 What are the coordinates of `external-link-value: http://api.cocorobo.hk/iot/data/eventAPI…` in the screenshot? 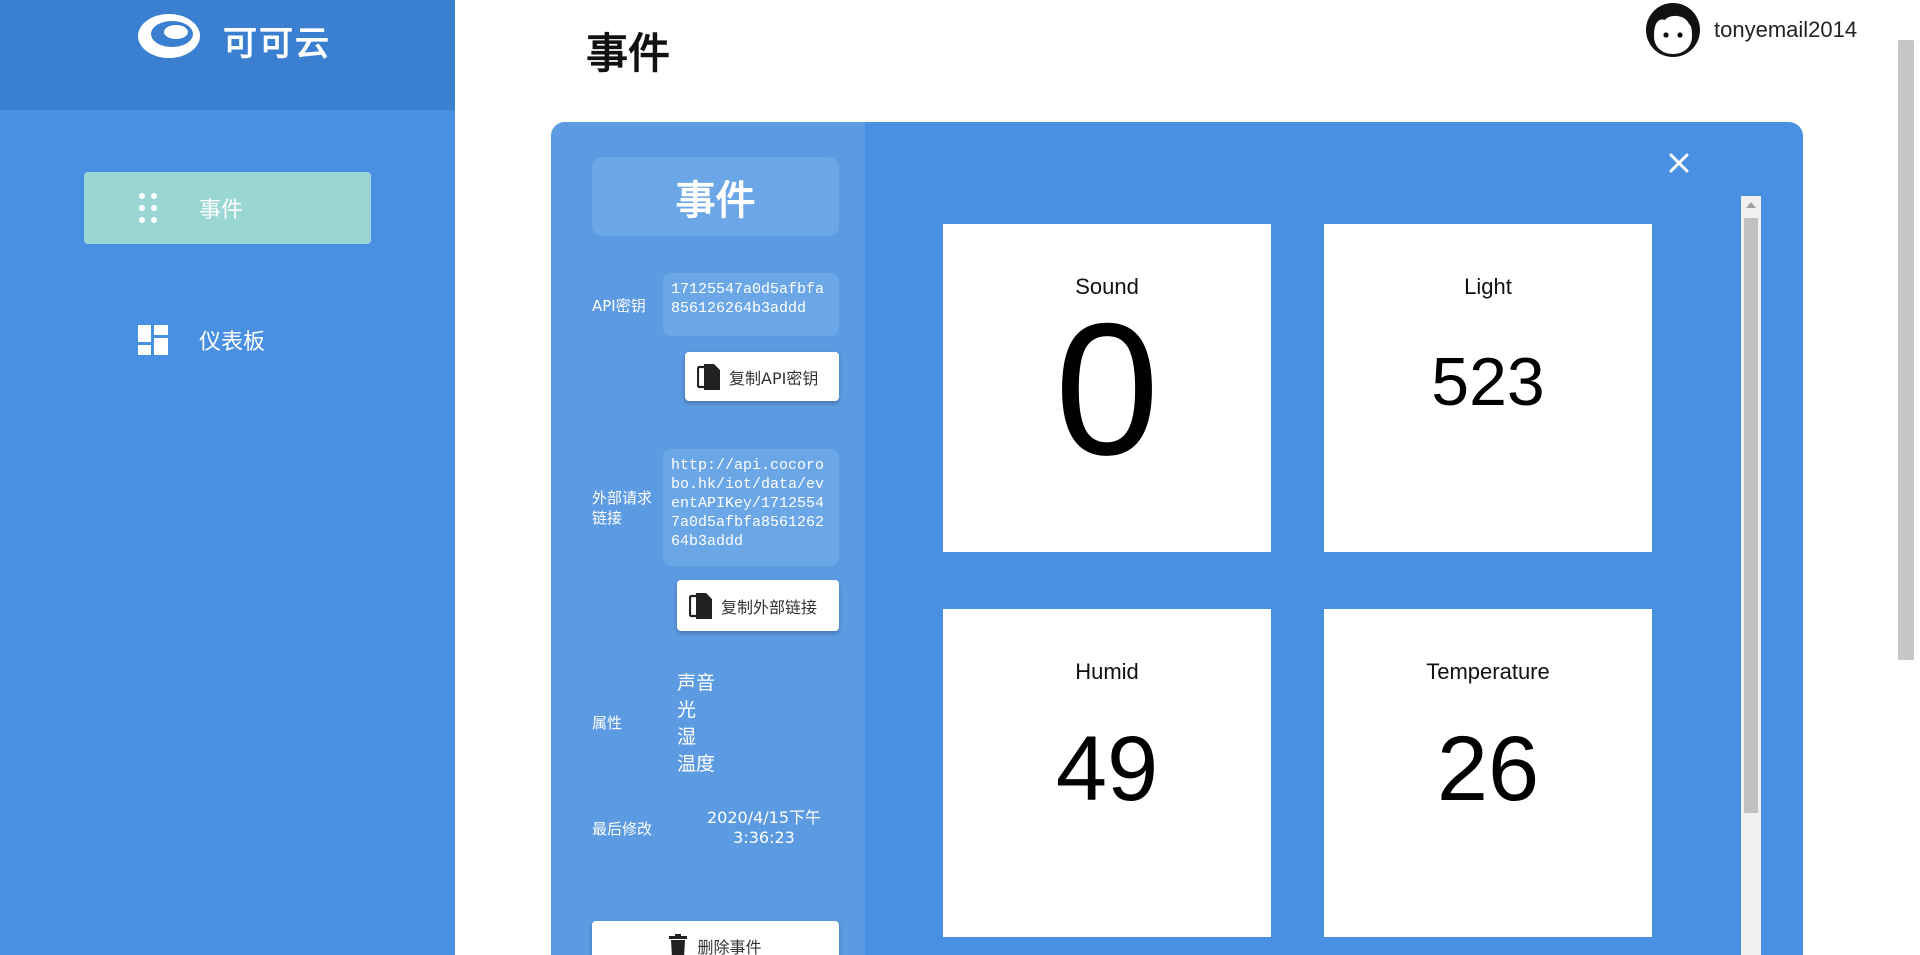 It's located at (751, 507).